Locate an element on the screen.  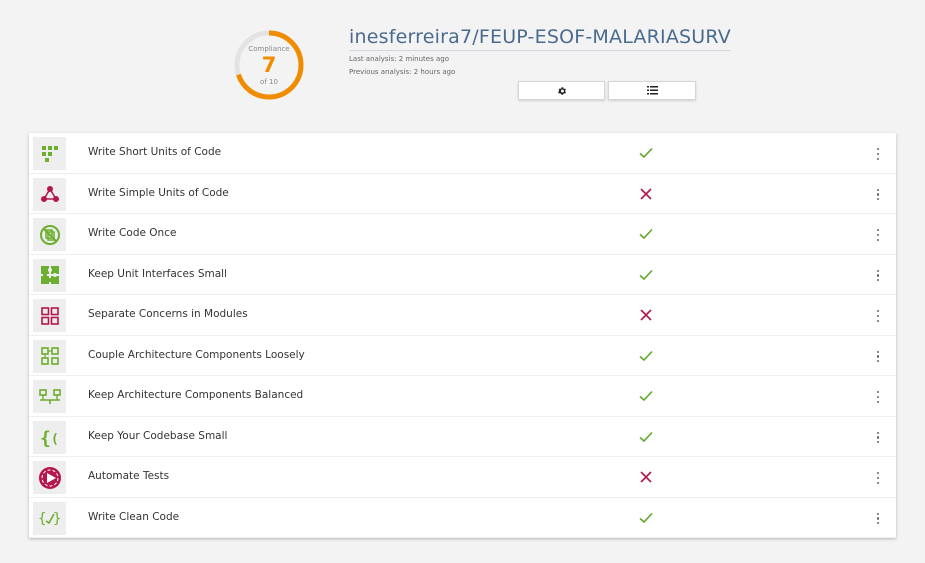
settings-button is located at coordinates (561, 90).